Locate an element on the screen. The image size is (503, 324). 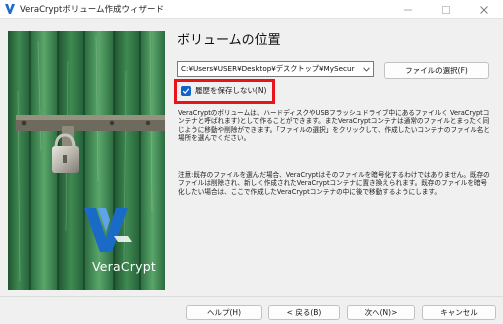
window-title: VeraCryptボリューム作成ウィザード is located at coordinates (92, 10).